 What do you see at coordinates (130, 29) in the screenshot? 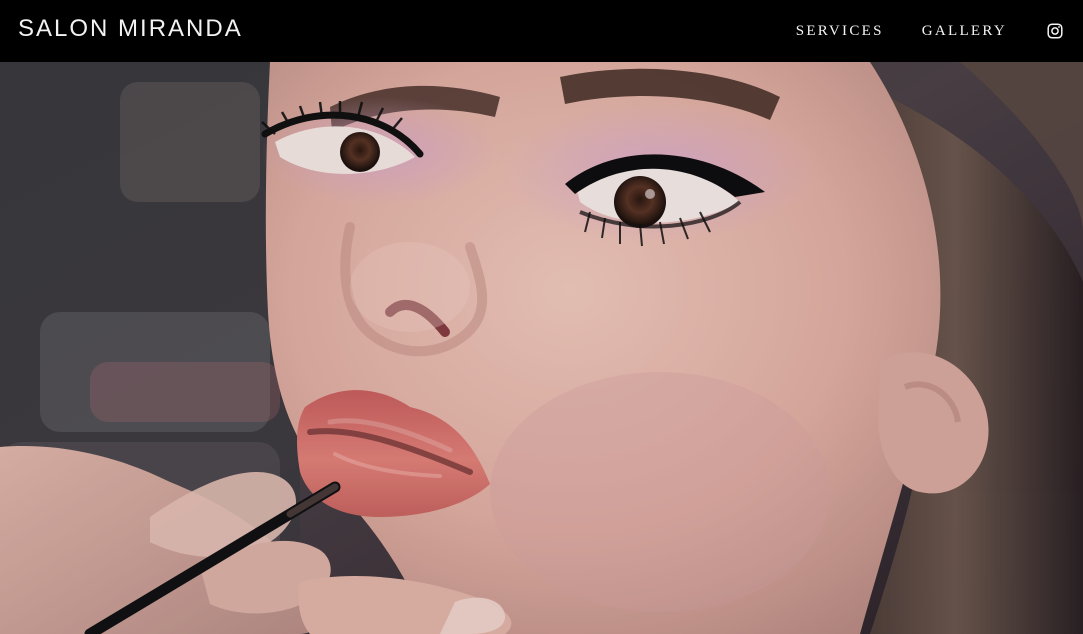
I see `brand-logo: SALON MIRANDA` at bounding box center [130, 29].